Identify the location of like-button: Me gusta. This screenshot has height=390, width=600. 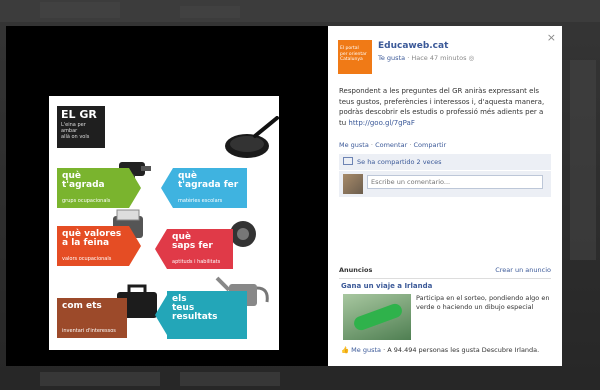
(354, 145).